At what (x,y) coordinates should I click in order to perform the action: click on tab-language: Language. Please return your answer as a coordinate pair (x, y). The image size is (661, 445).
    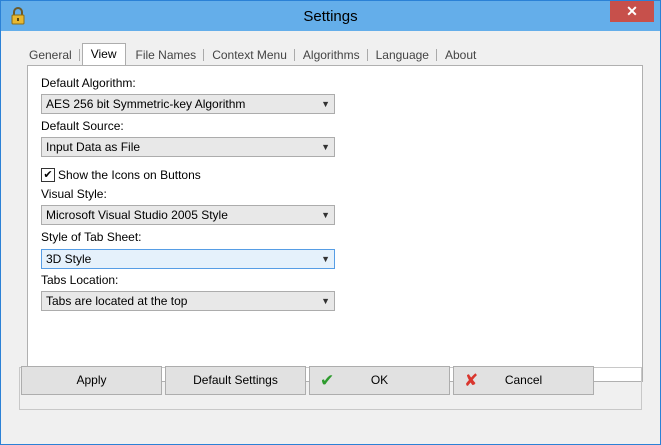
    Looking at the image, I should click on (403, 55).